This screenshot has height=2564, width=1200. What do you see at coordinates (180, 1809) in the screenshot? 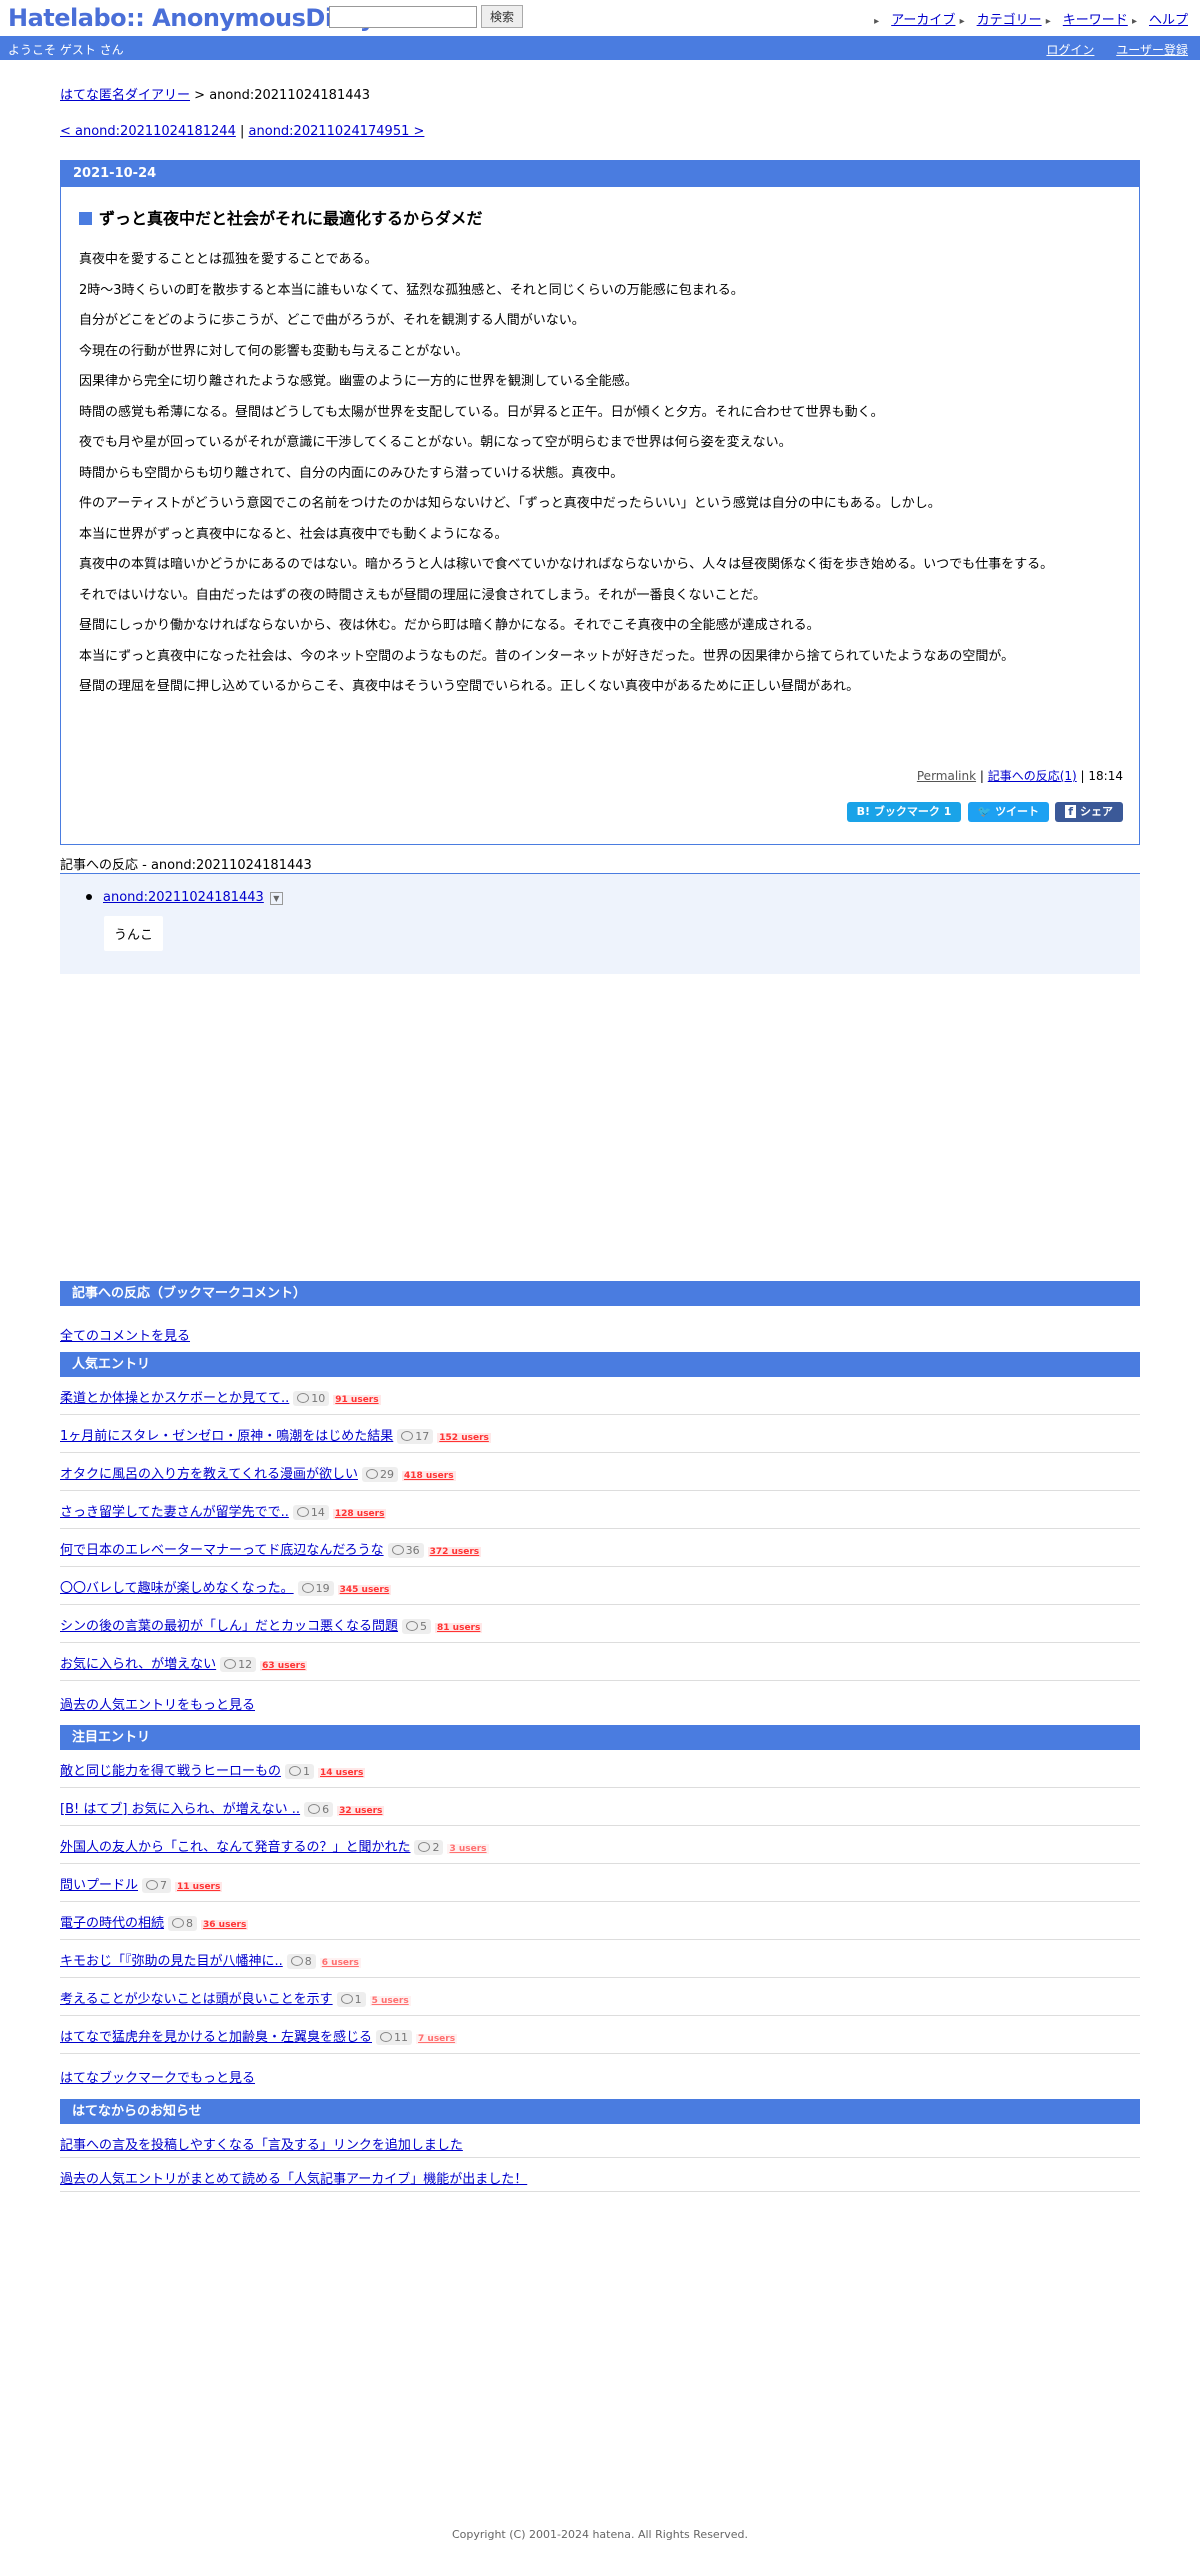
I see `entry-link: [B! はてブ] お気に入られ、が増えない ..` at bounding box center [180, 1809].